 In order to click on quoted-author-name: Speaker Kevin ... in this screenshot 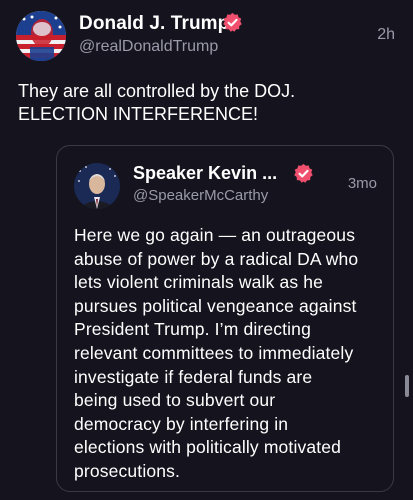, I will do `click(205, 173)`.